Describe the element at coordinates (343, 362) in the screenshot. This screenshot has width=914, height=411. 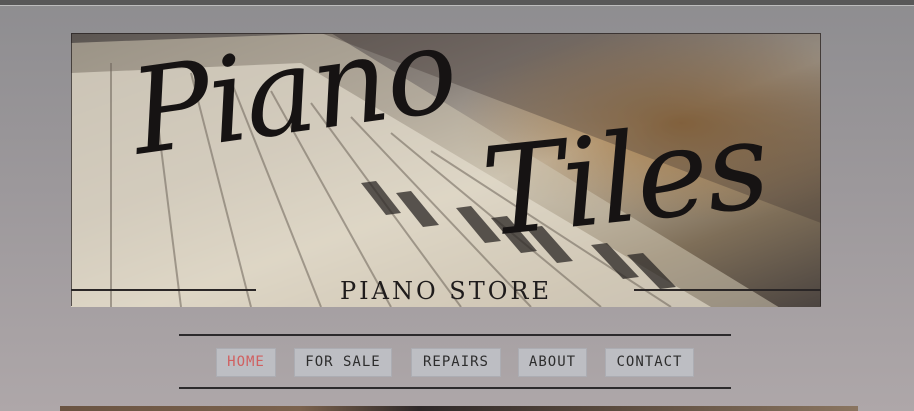
I see `nav-for-sale-button: FOR SALE` at that location.